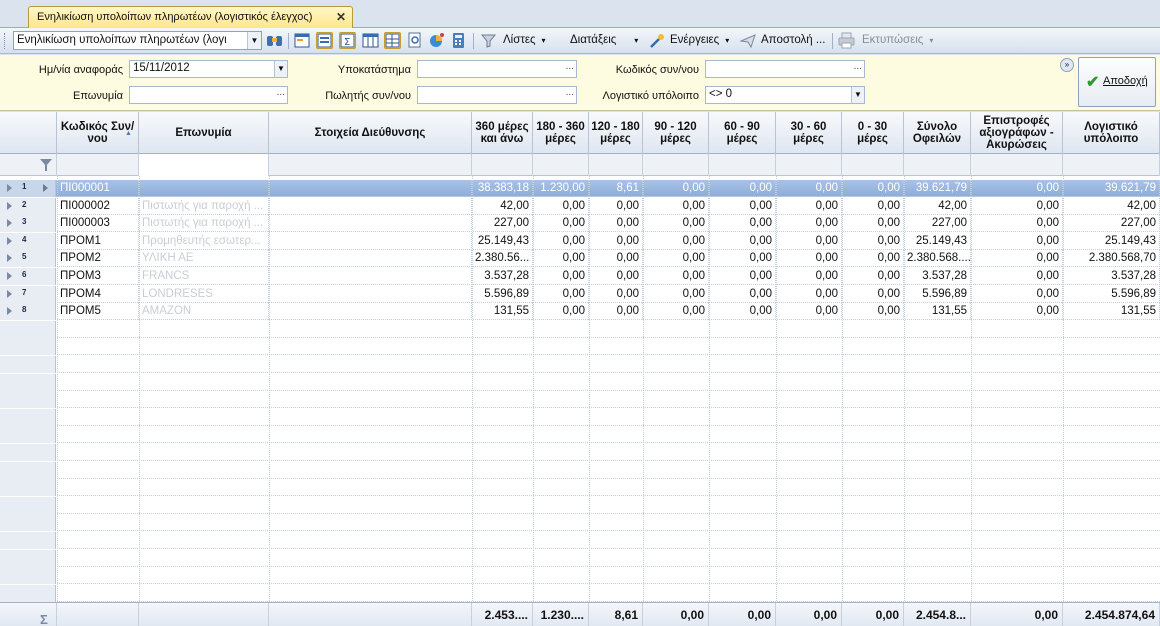  Describe the element at coordinates (98, 294) in the screenshot. I see `cell-col-code: ΠΡΟΜ4` at that location.